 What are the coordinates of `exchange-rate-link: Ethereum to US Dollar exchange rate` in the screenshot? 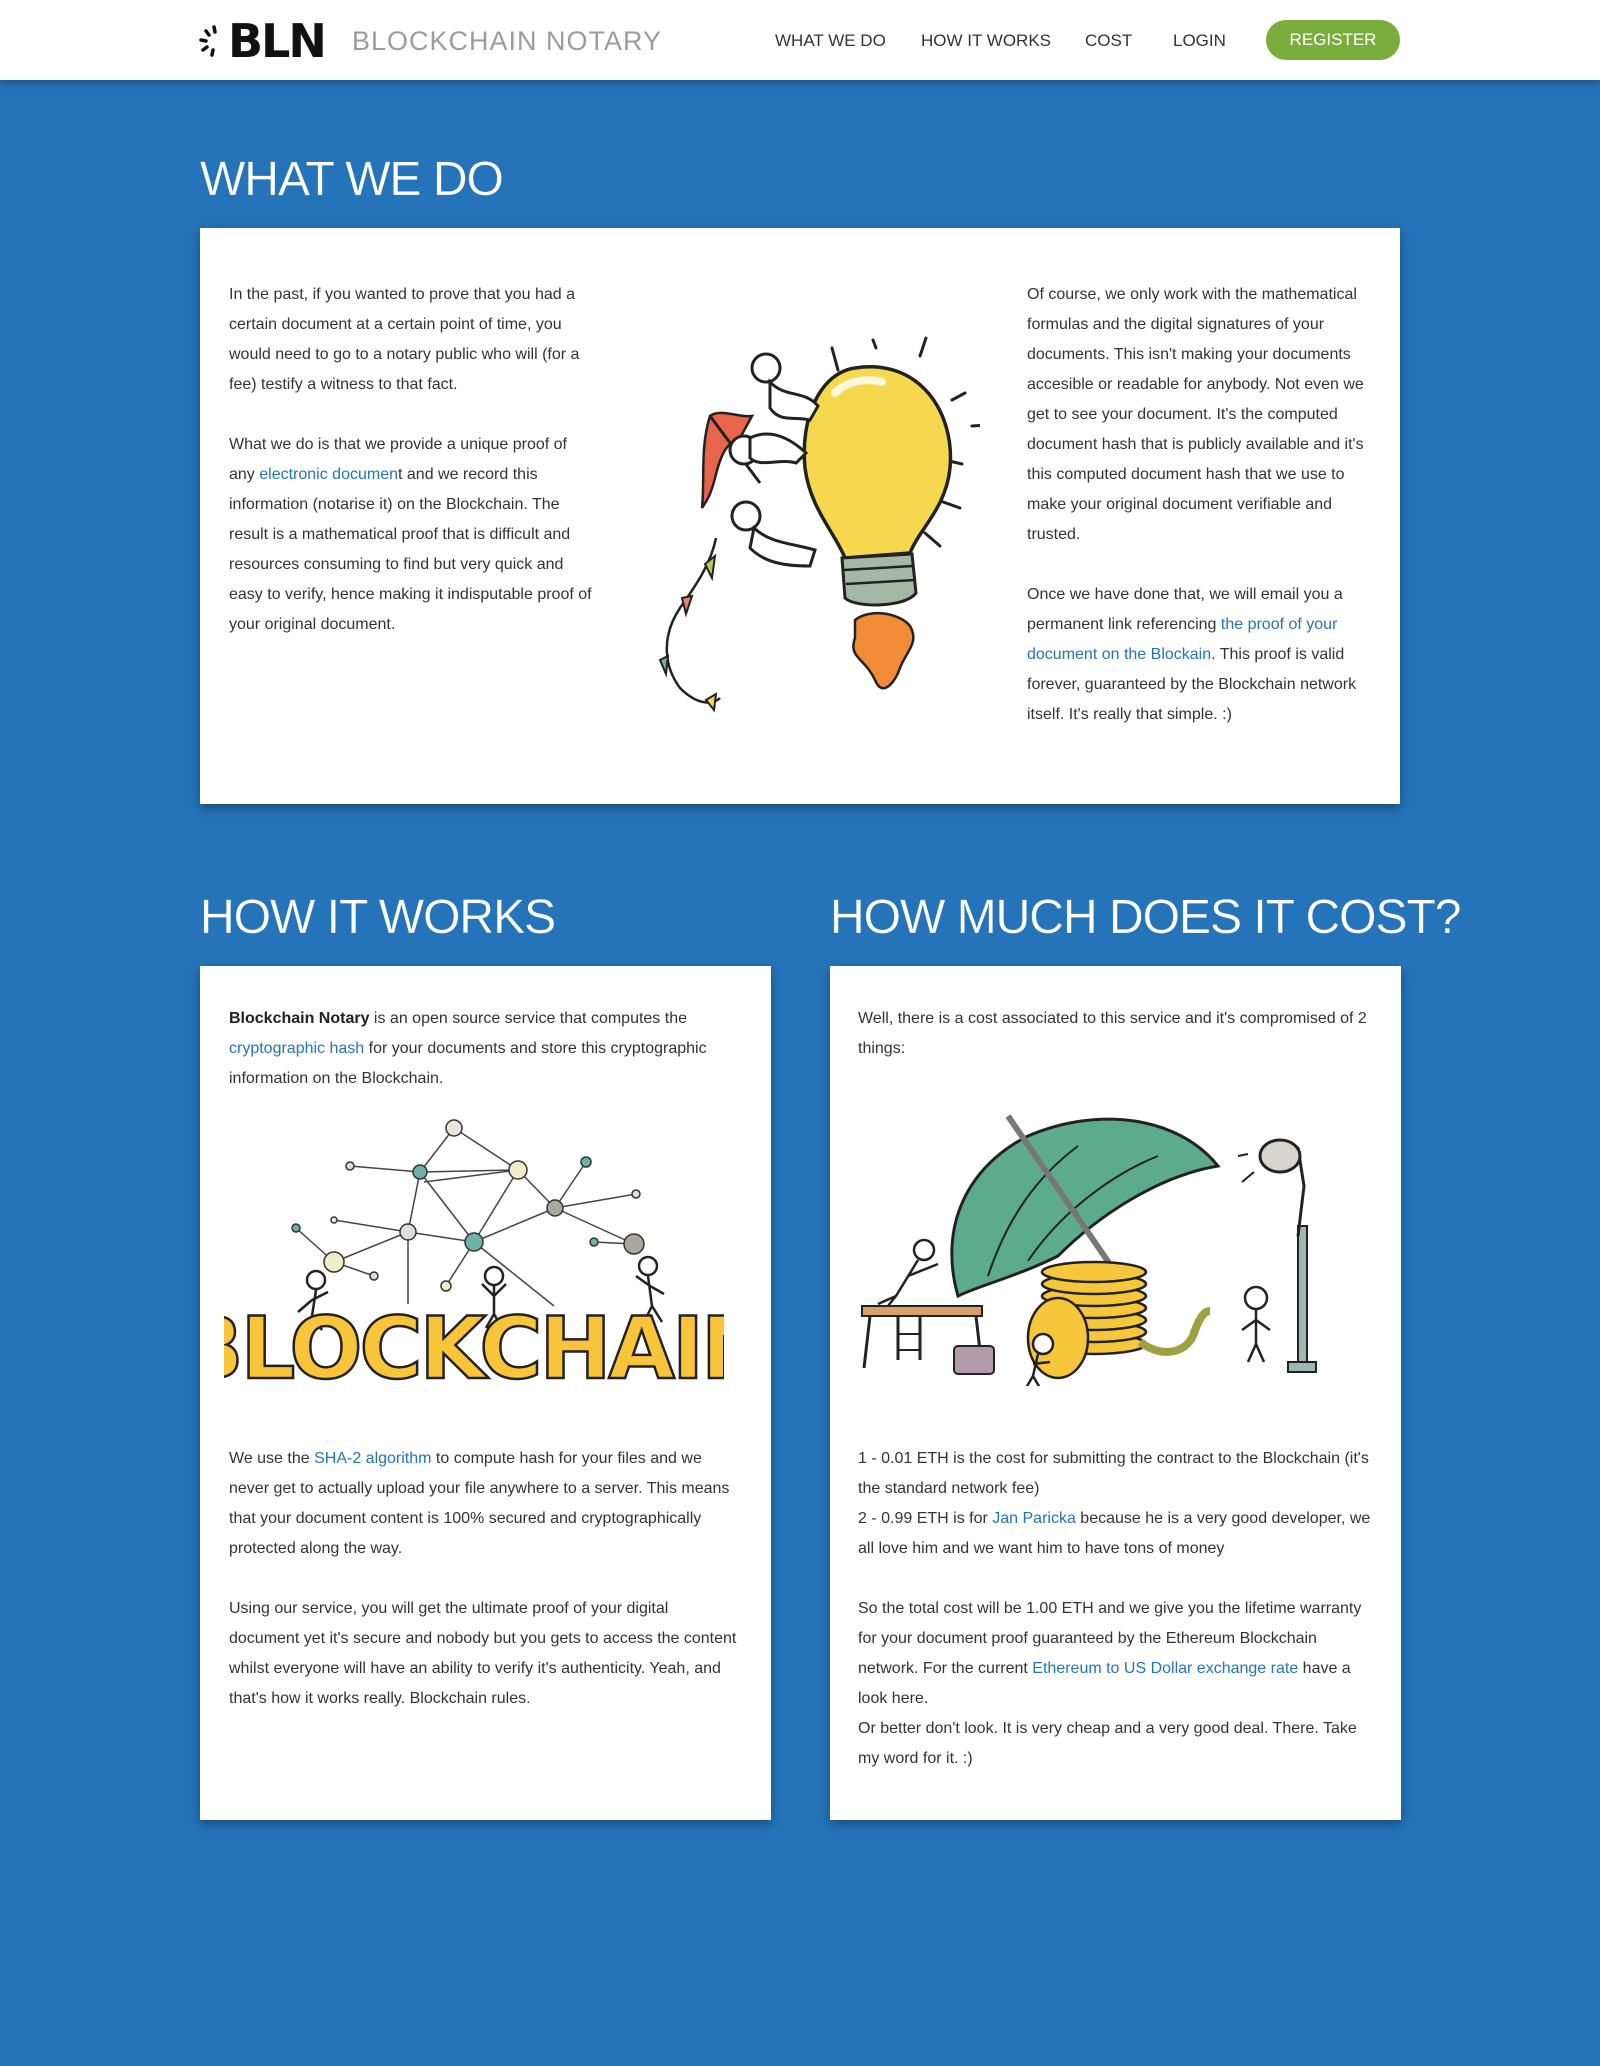 It's located at (1165, 1668).